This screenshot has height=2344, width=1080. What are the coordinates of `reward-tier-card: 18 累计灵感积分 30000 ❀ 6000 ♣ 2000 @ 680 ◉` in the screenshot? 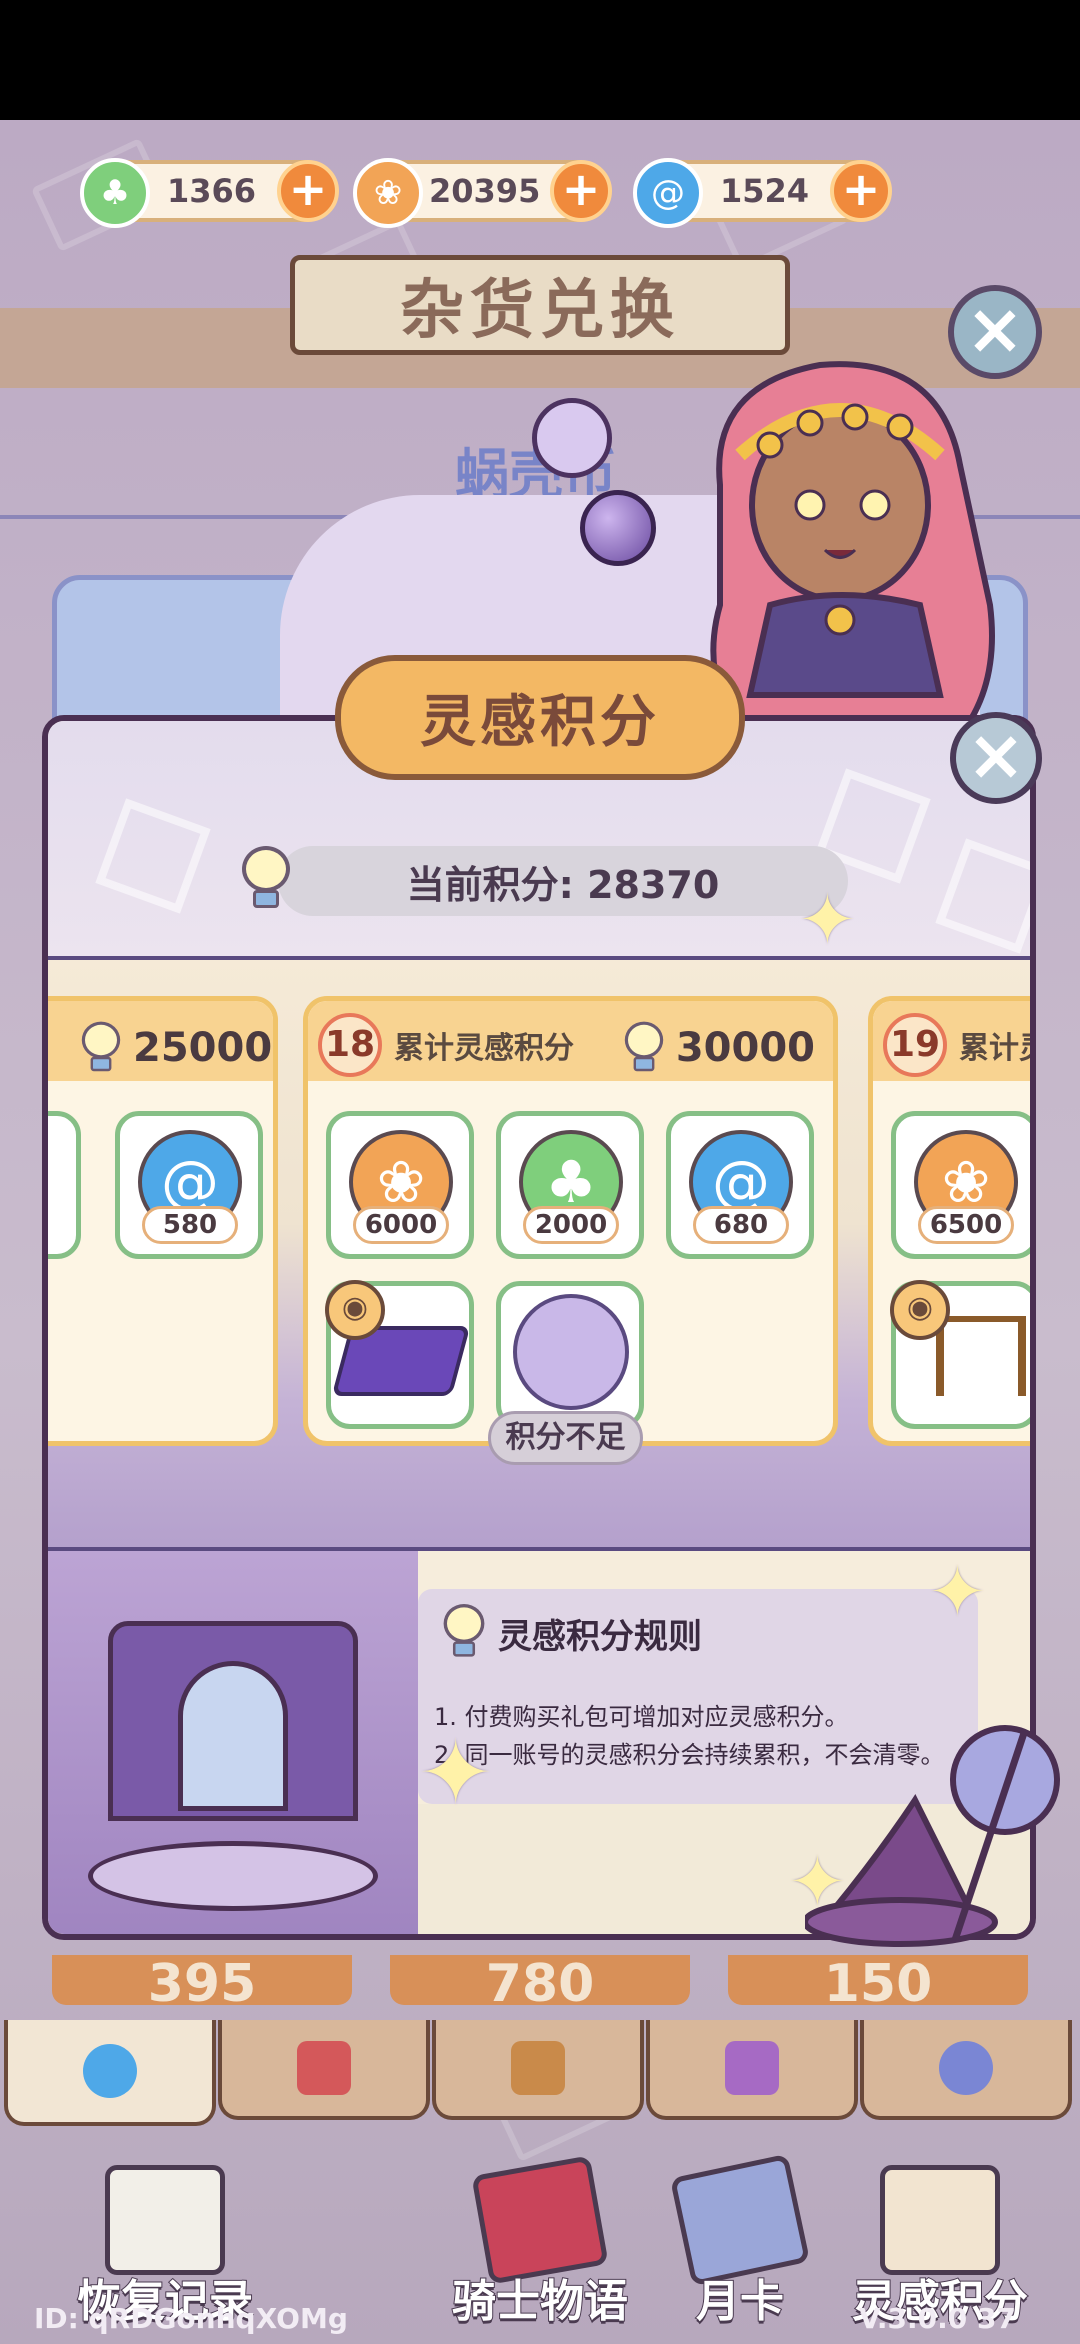 It's located at (570, 1221).